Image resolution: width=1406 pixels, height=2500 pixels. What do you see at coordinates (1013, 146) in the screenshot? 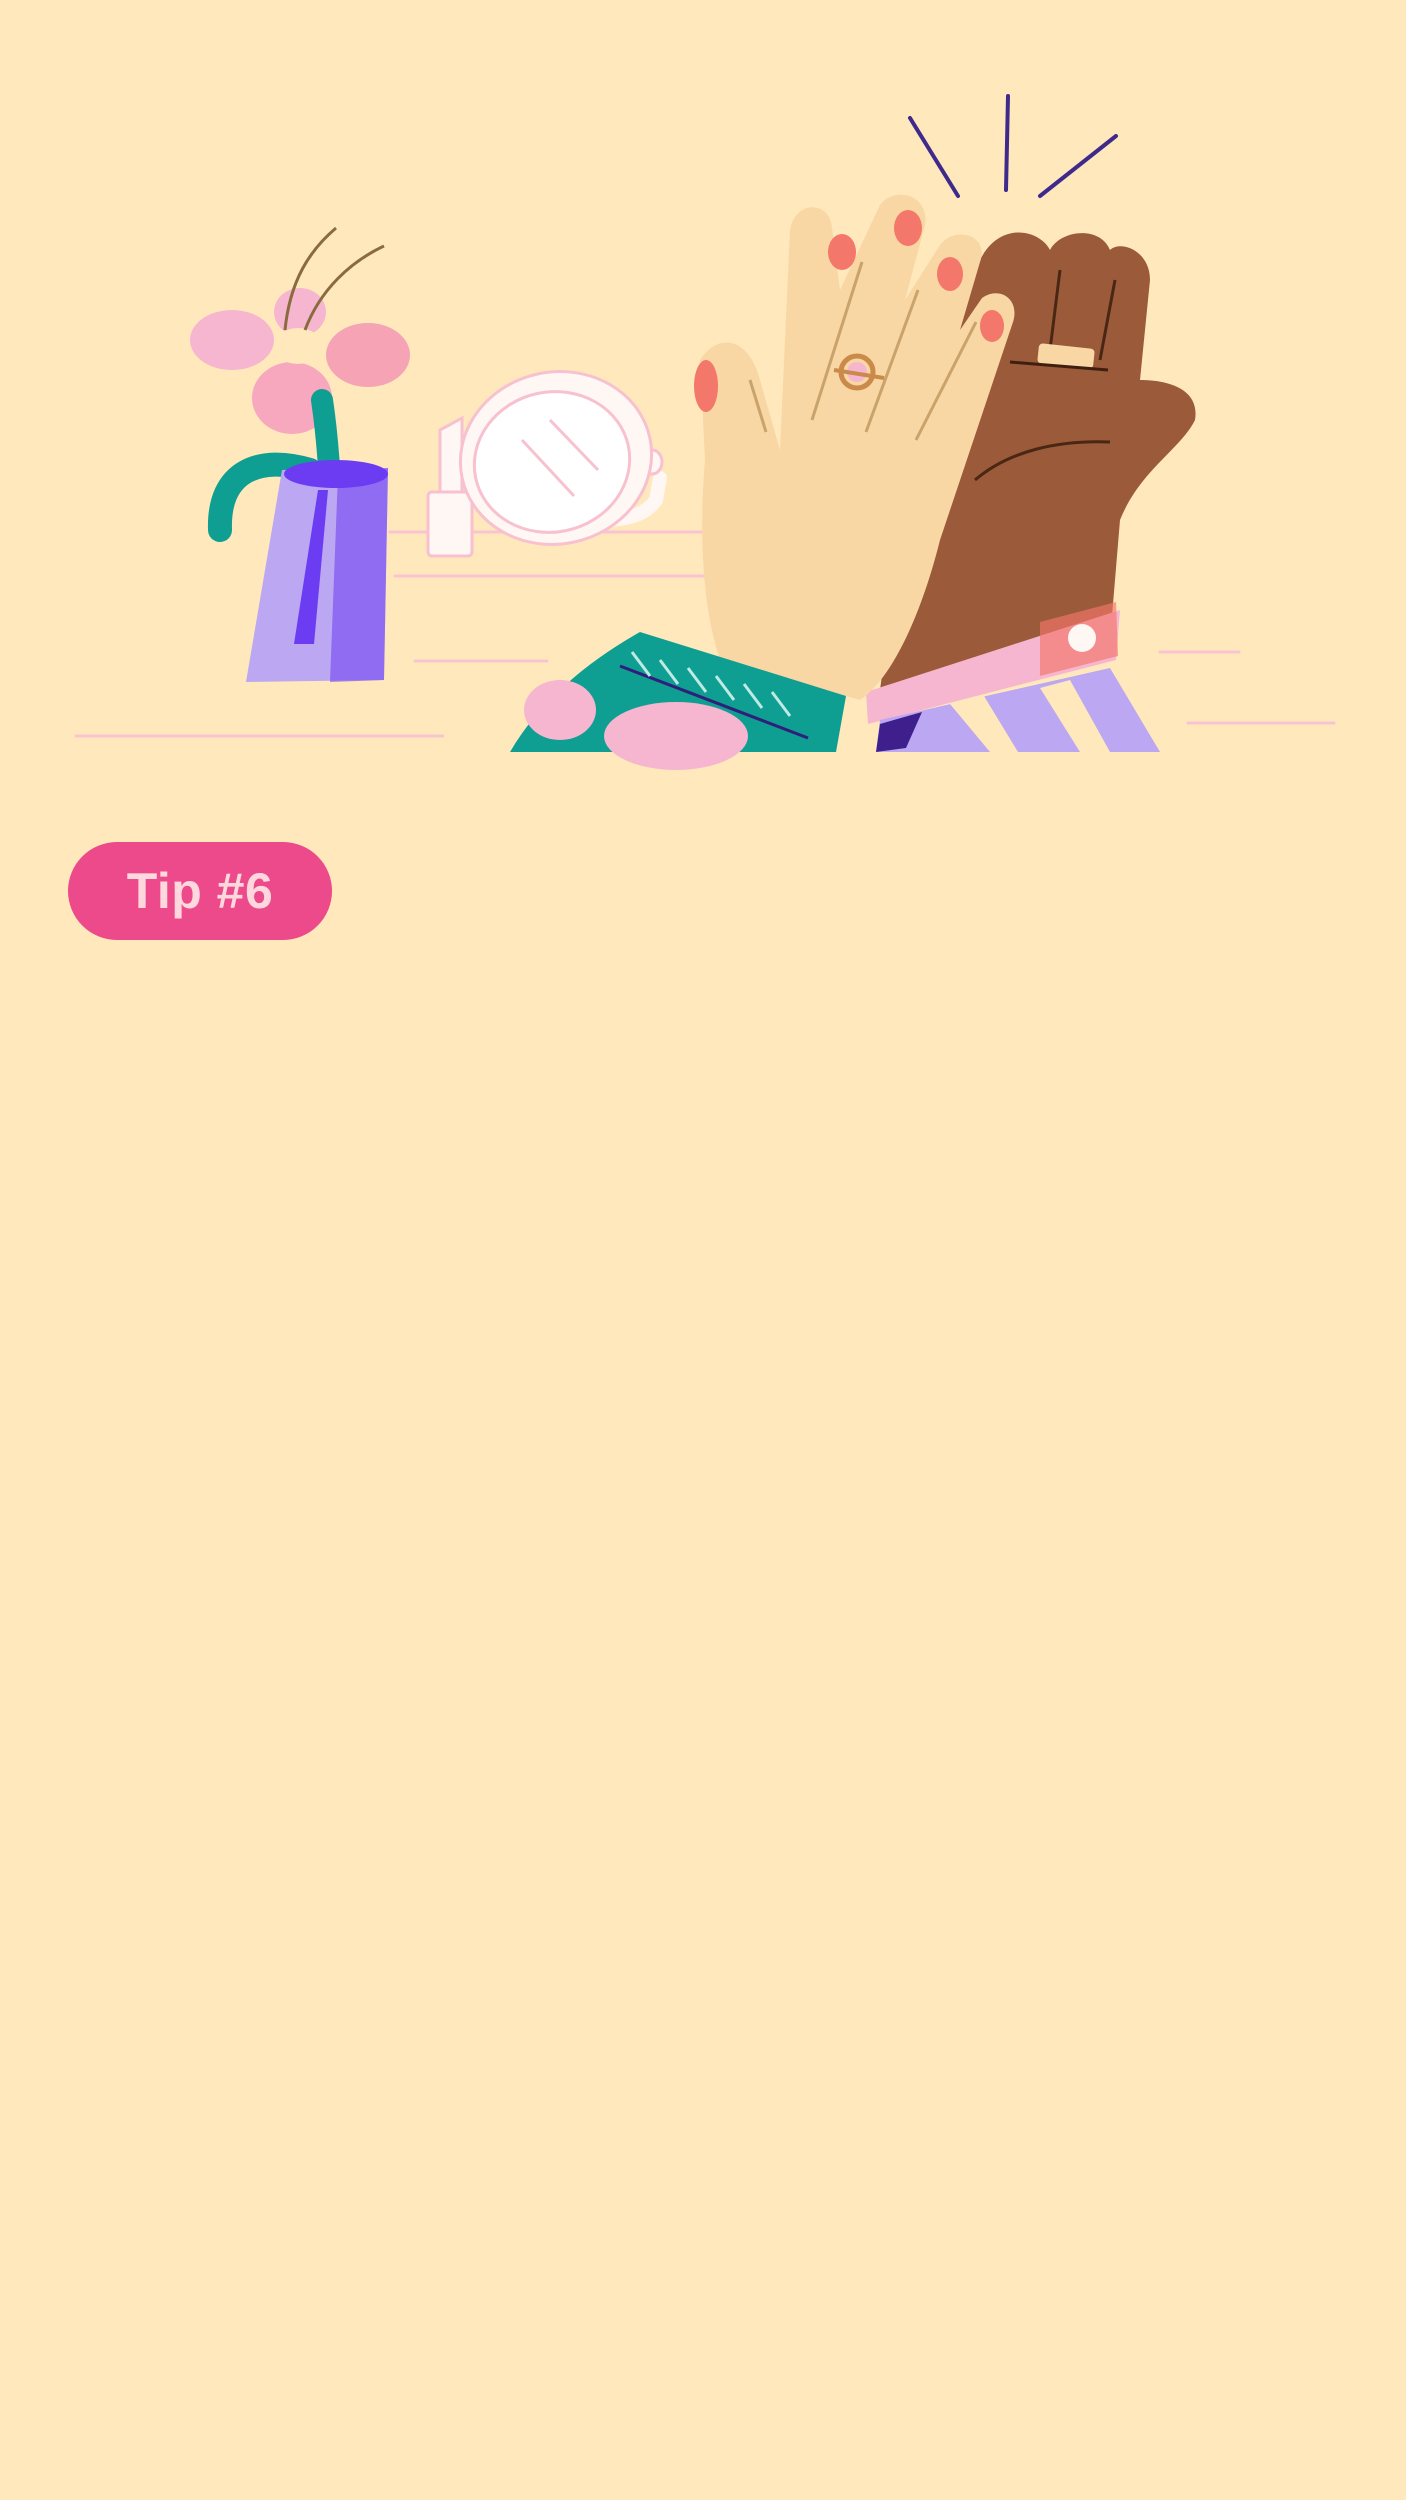
I see `sparkle-lines` at bounding box center [1013, 146].